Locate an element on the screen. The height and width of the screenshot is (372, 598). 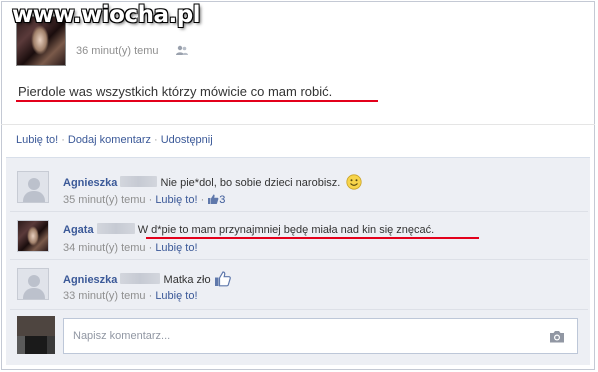
thumbs-up-small-icon is located at coordinates (213, 199).